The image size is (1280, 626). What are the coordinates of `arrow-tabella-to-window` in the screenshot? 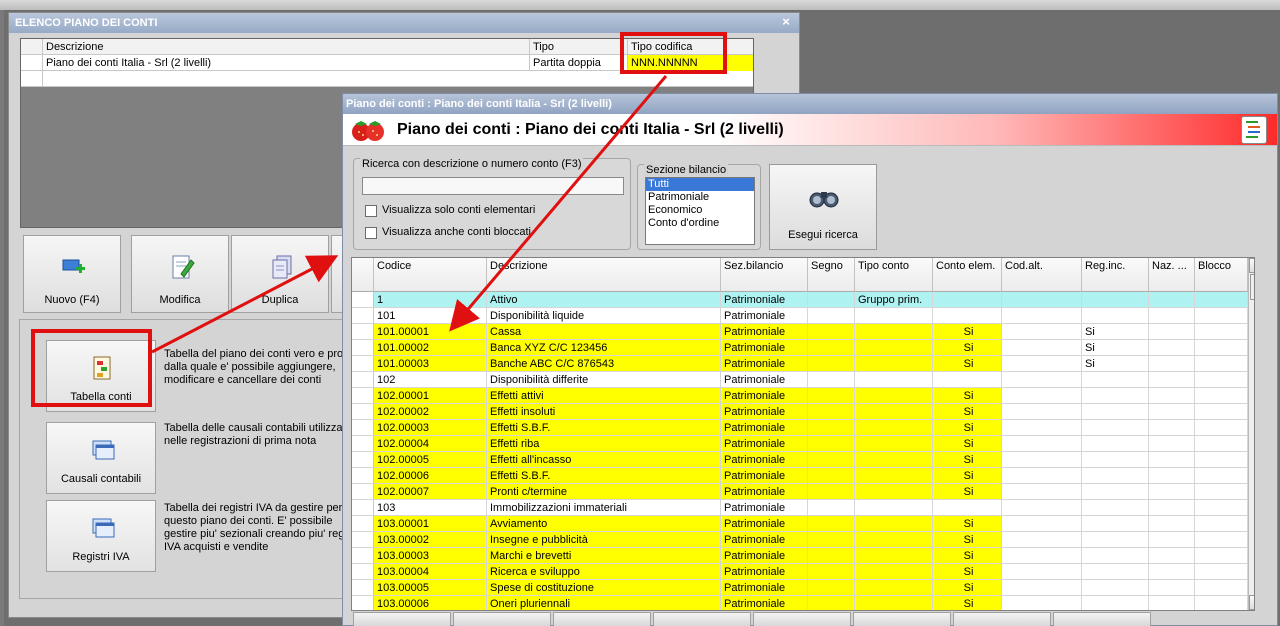 It's located at (245, 304).